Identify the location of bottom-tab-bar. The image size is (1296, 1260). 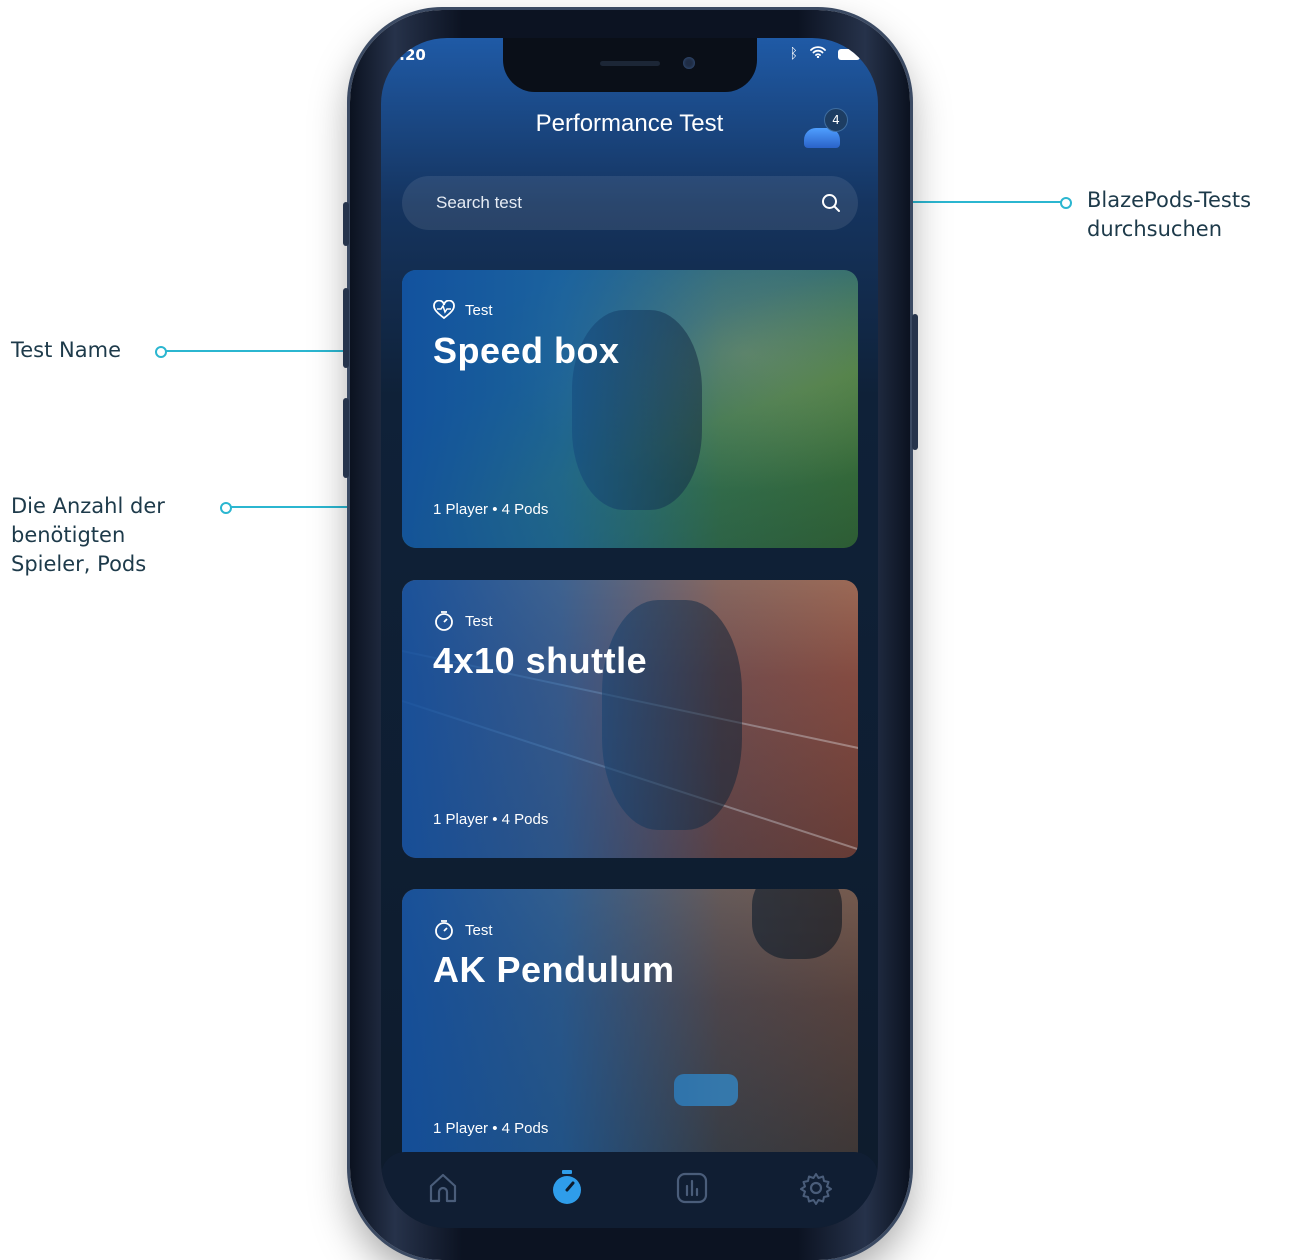
(629, 1190).